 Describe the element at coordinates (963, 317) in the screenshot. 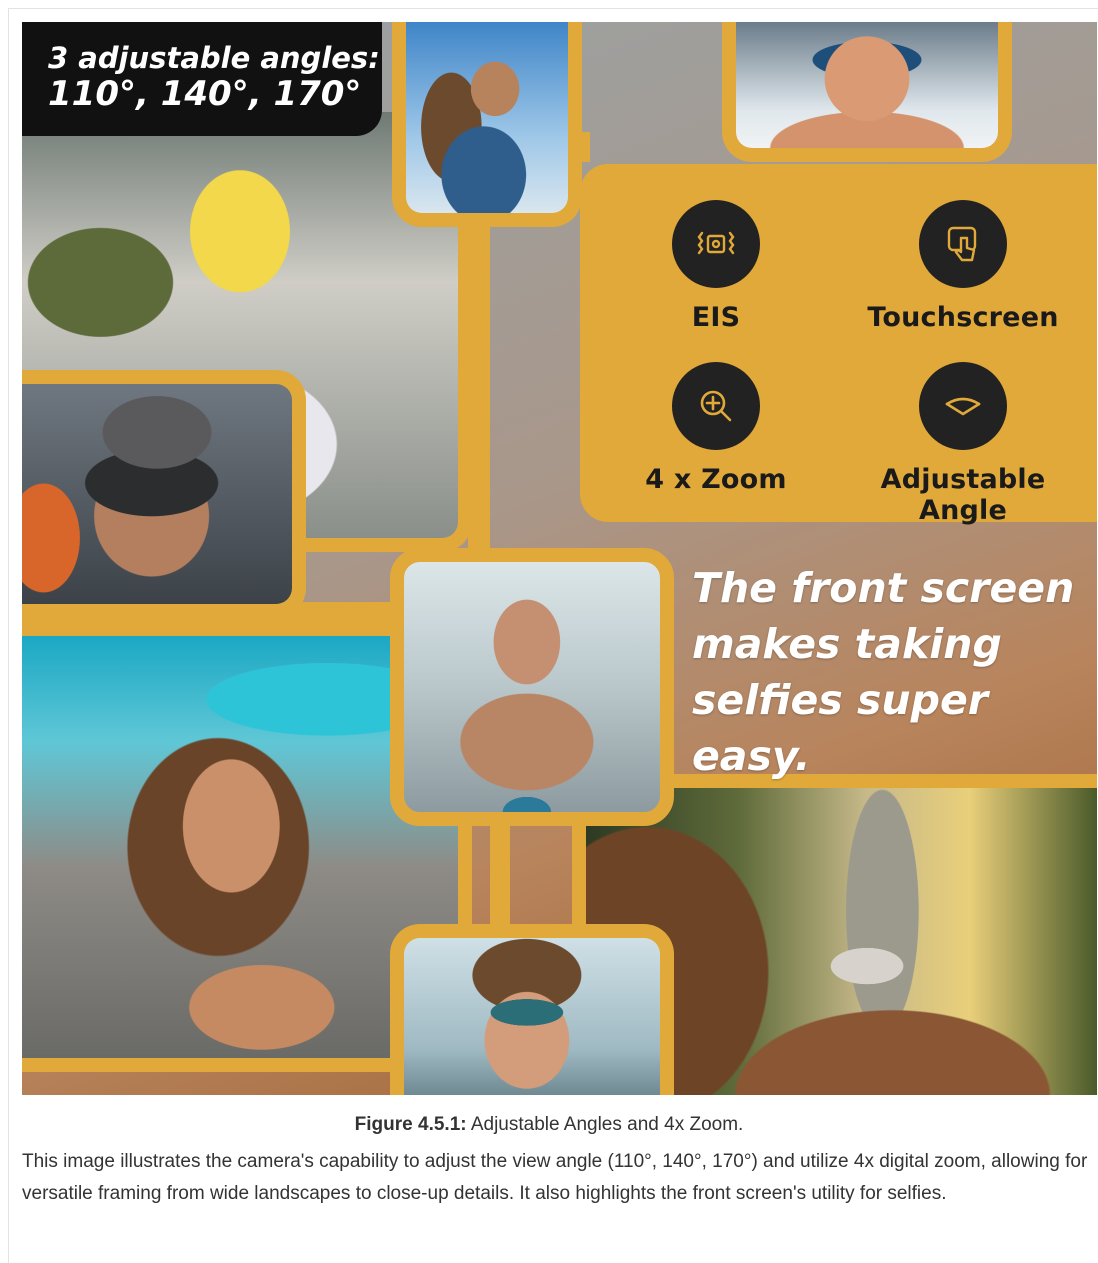

I see `feature-touchscreen-label: Touchscreen` at that location.